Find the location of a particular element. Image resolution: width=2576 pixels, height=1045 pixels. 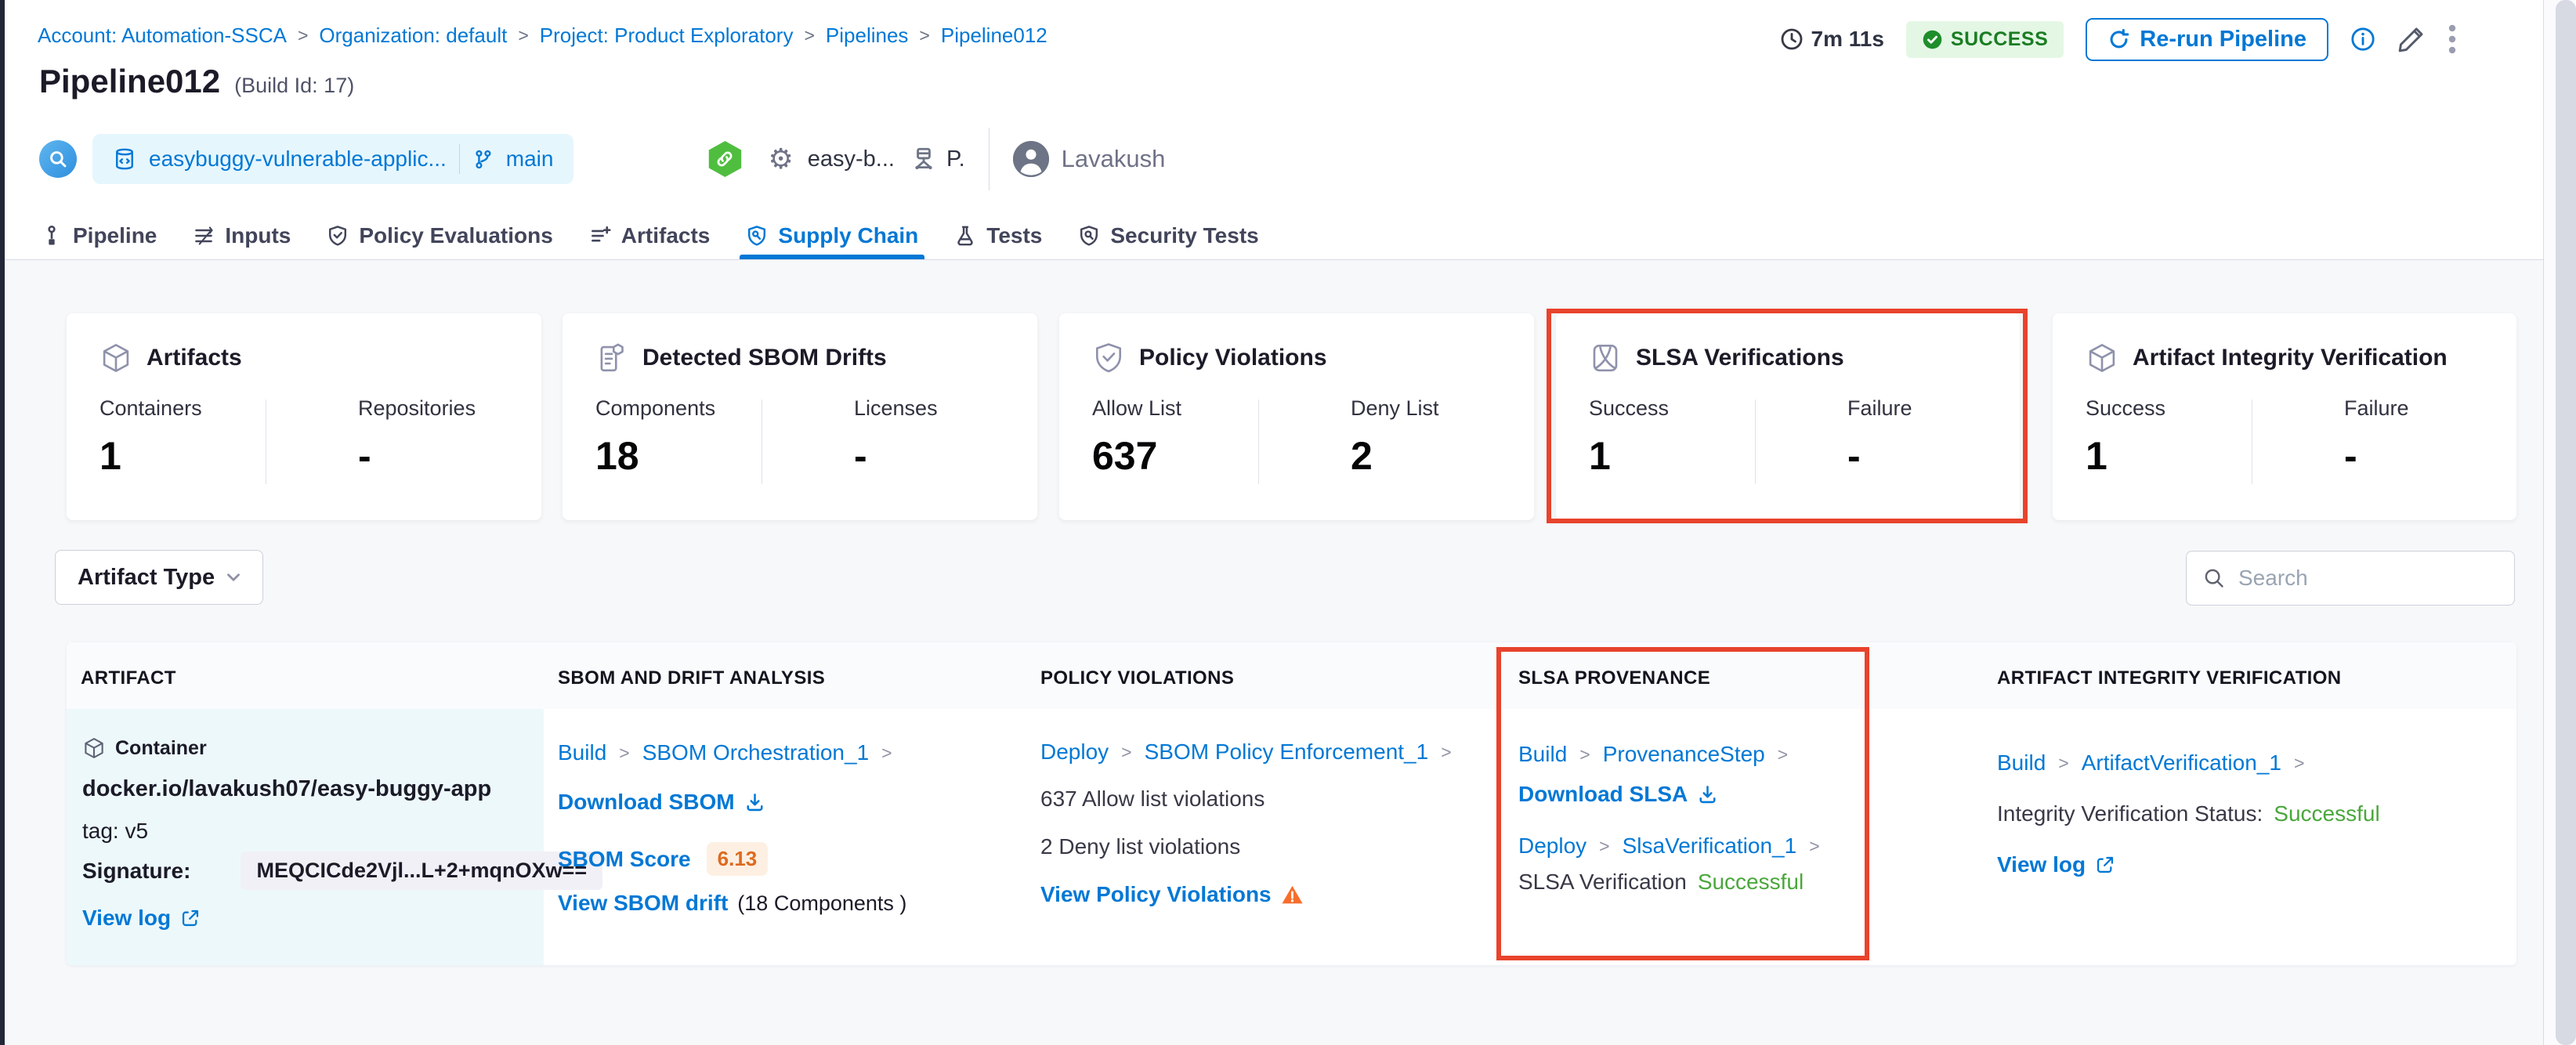

rerun-pipeline-button: Re-run Pipeline is located at coordinates (2207, 39).